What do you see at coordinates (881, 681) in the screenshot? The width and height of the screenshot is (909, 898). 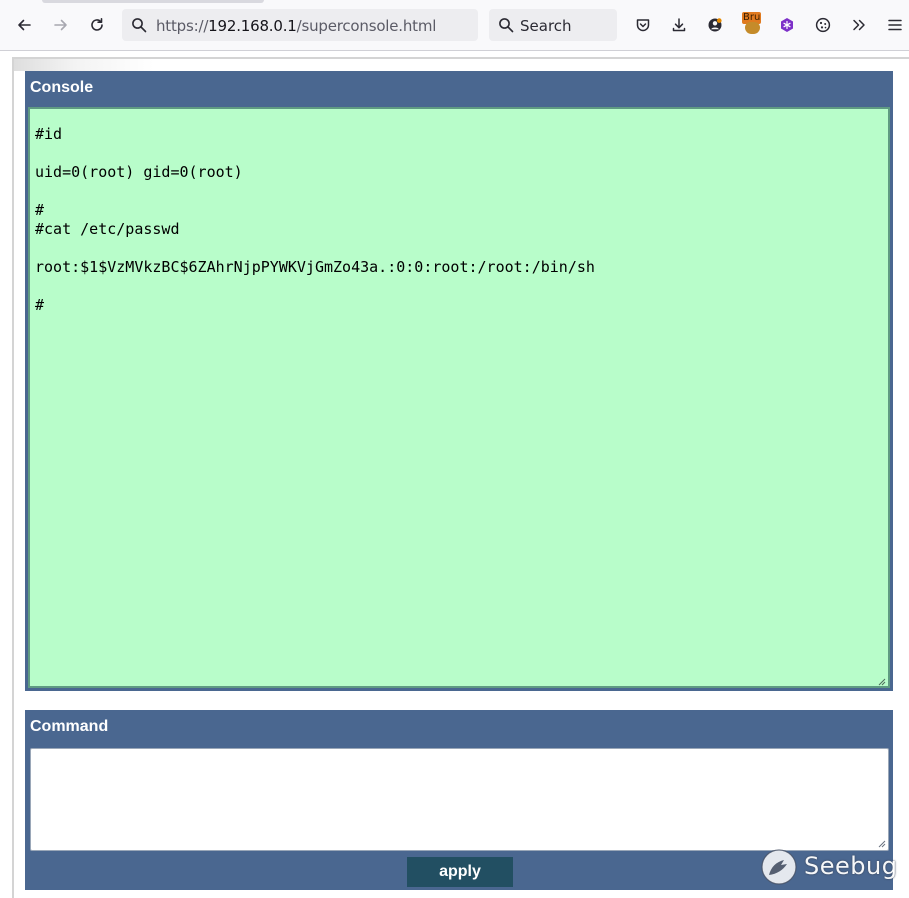 I see `resize-grip-icon` at bounding box center [881, 681].